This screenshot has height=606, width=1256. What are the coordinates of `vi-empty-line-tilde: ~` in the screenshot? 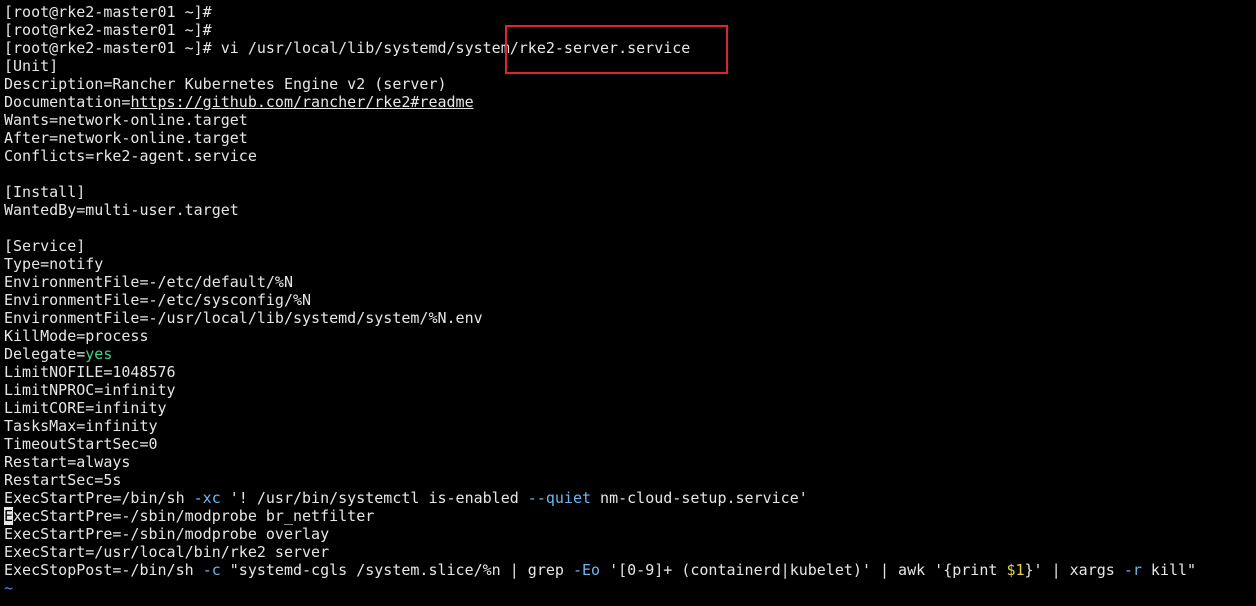 It's located at (9, 588).